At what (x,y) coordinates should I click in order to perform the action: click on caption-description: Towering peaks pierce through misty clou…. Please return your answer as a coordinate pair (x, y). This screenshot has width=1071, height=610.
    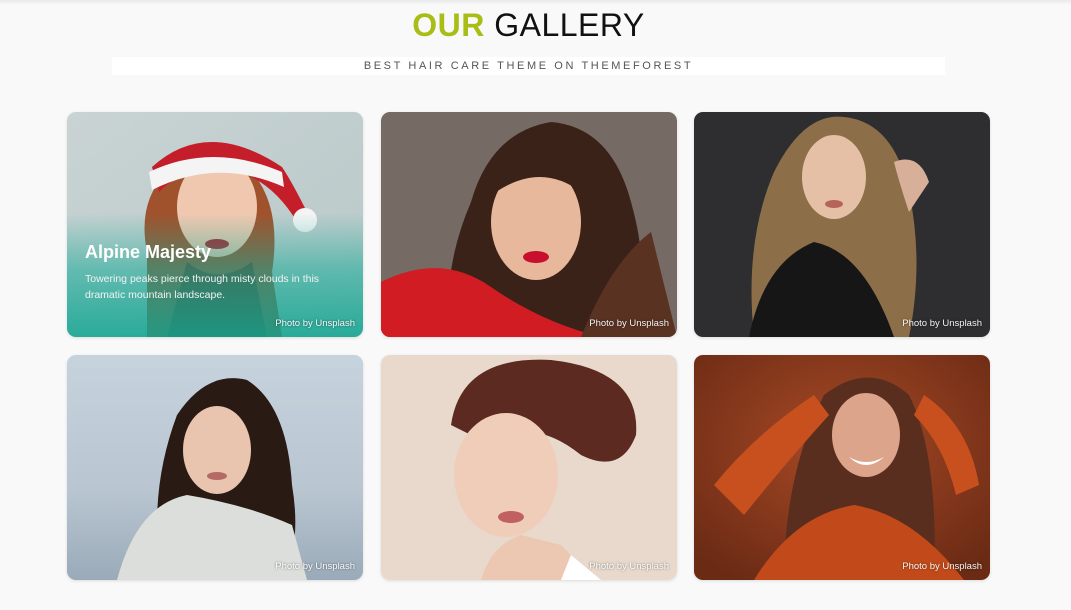
    Looking at the image, I should click on (202, 287).